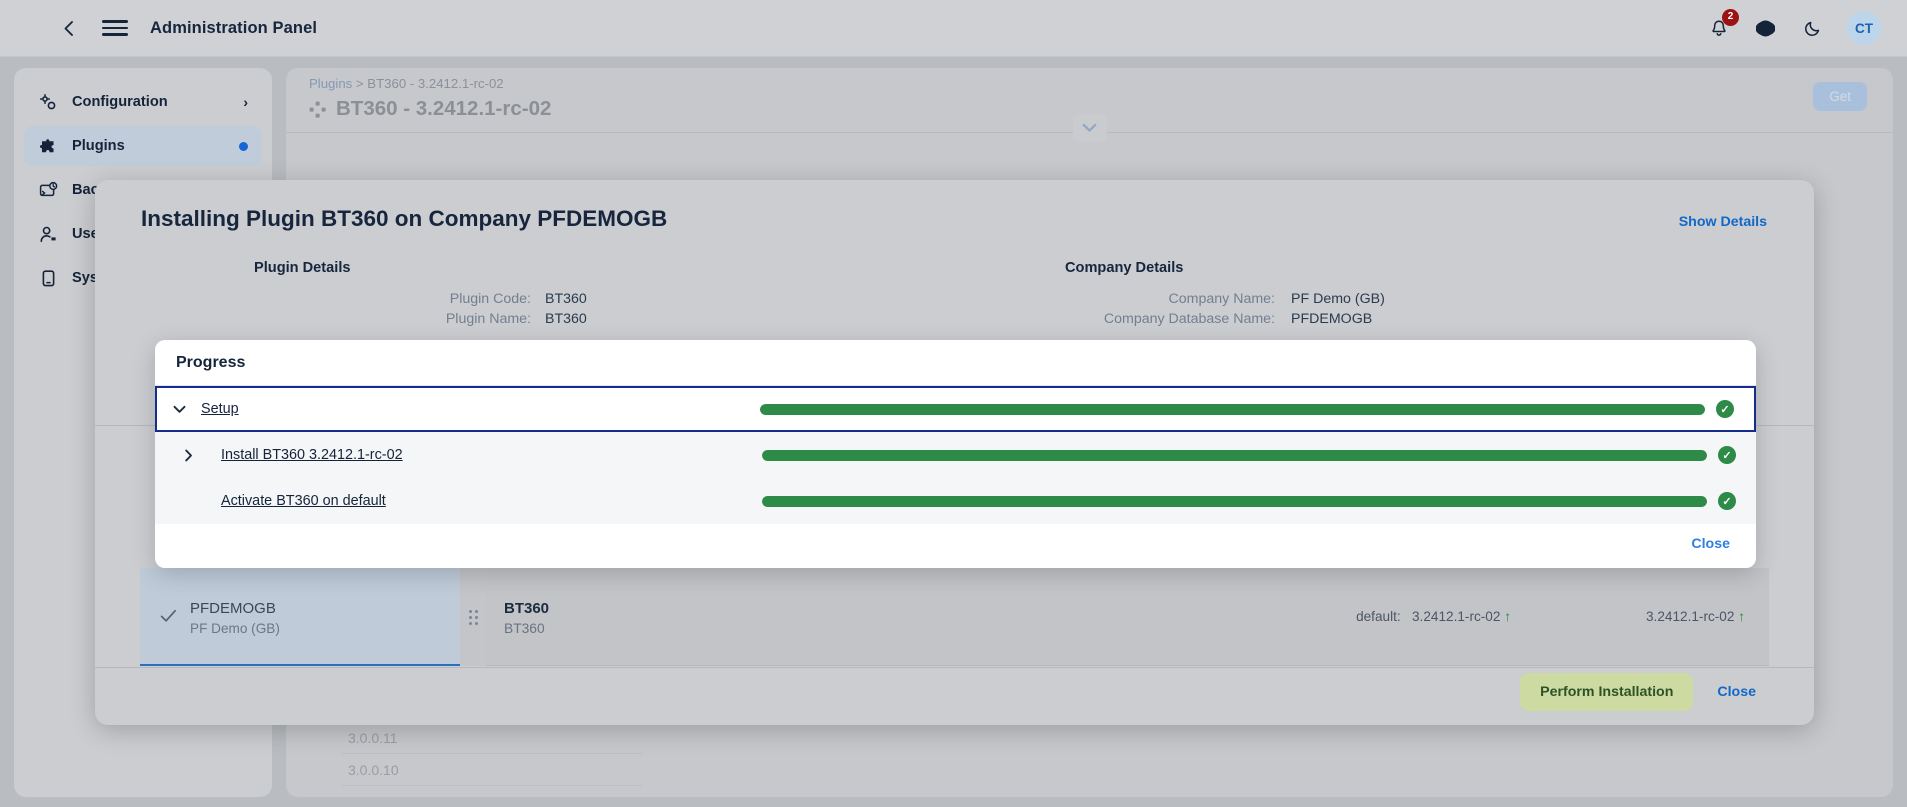 Image resolution: width=1907 pixels, height=807 pixels. What do you see at coordinates (336, 319) in the screenshot?
I see `plugin-name-row: Plugin Name:` at bounding box center [336, 319].